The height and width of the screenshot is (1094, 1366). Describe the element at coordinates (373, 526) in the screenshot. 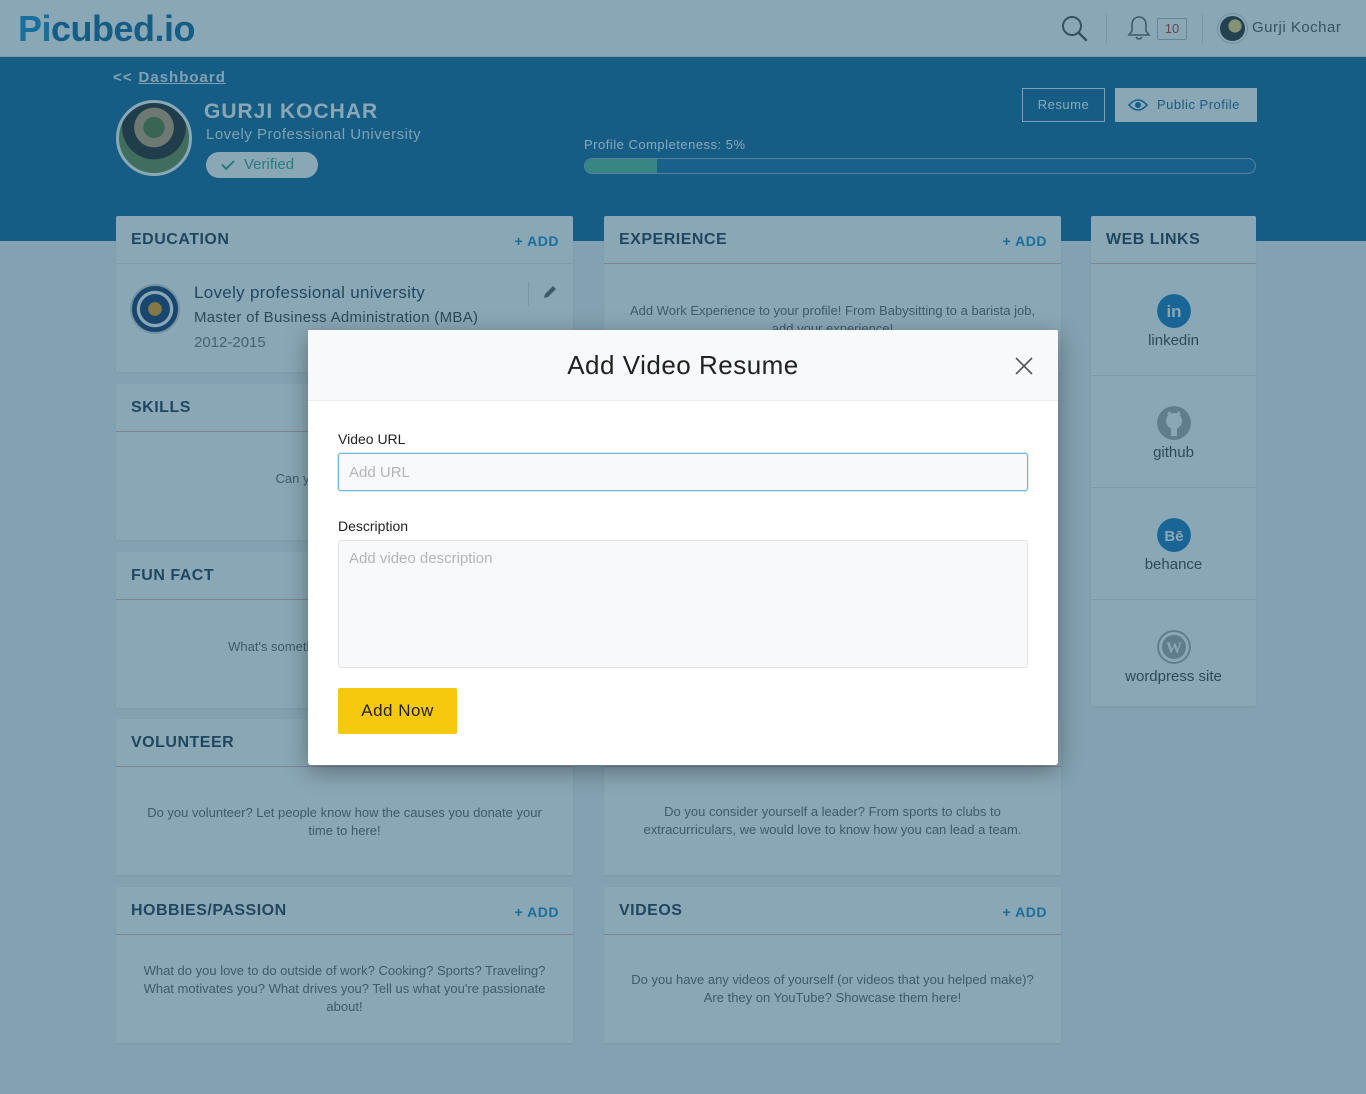

I see `description-label: Description` at that location.